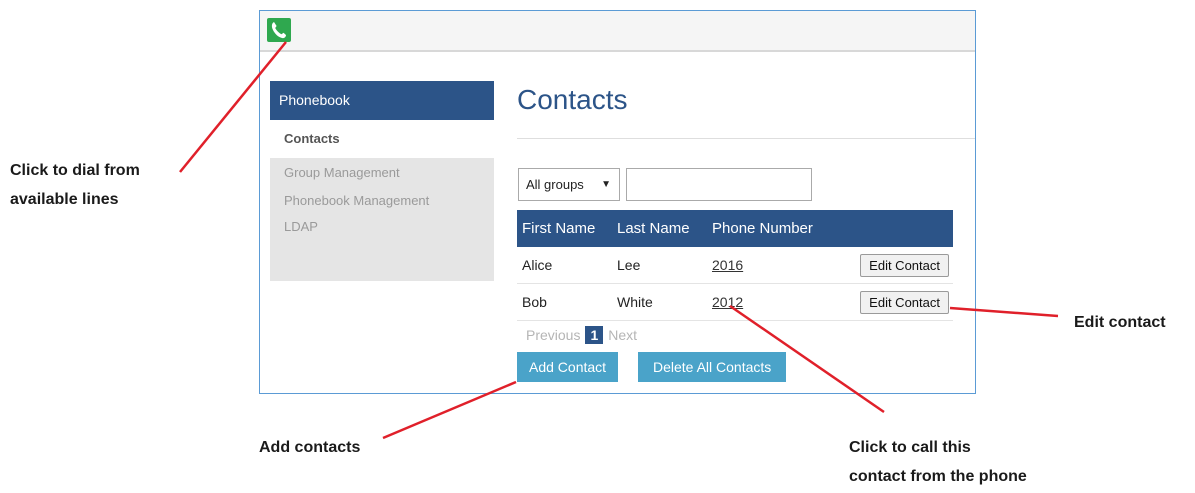  Describe the element at coordinates (382, 139) in the screenshot. I see `sidebar-item-contacts: Contacts` at that location.